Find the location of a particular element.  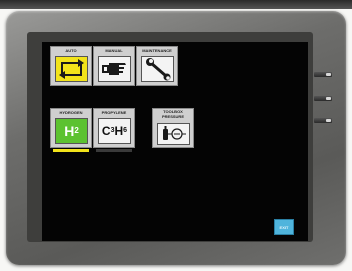

maintenance-button: MAINTENANCE is located at coordinates (157, 66).